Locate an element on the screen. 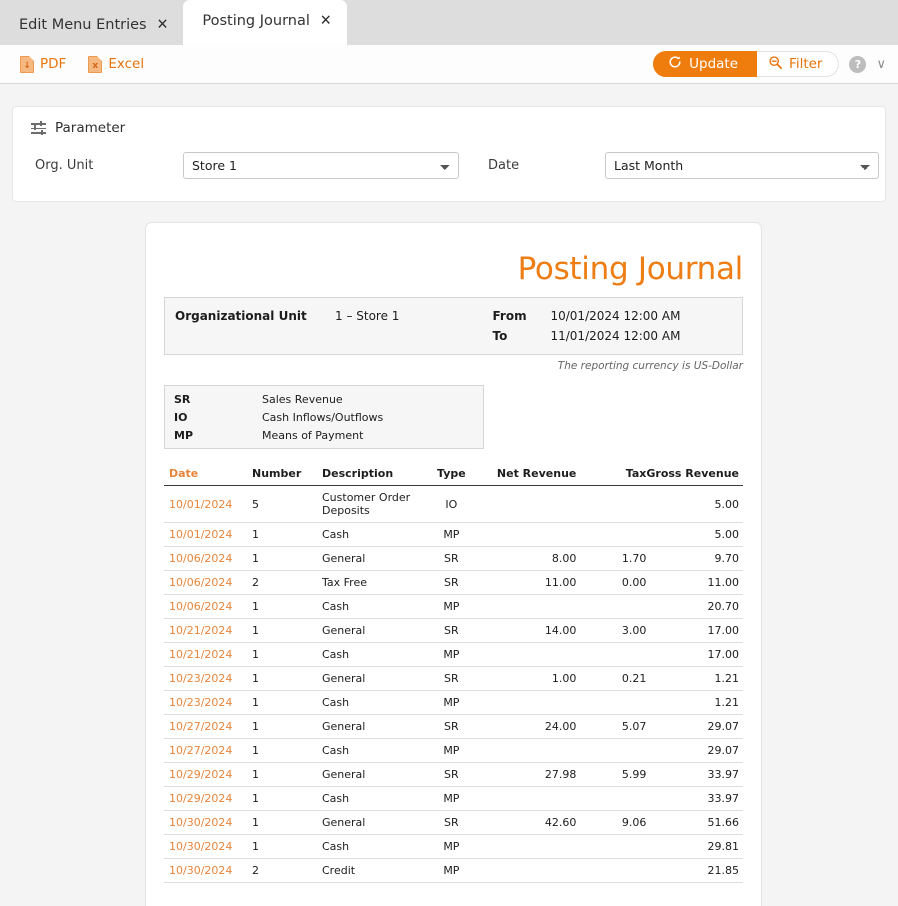 This screenshot has height=906, width=898. legend-item: IO Cash Inflows/Outflows is located at coordinates (324, 417).